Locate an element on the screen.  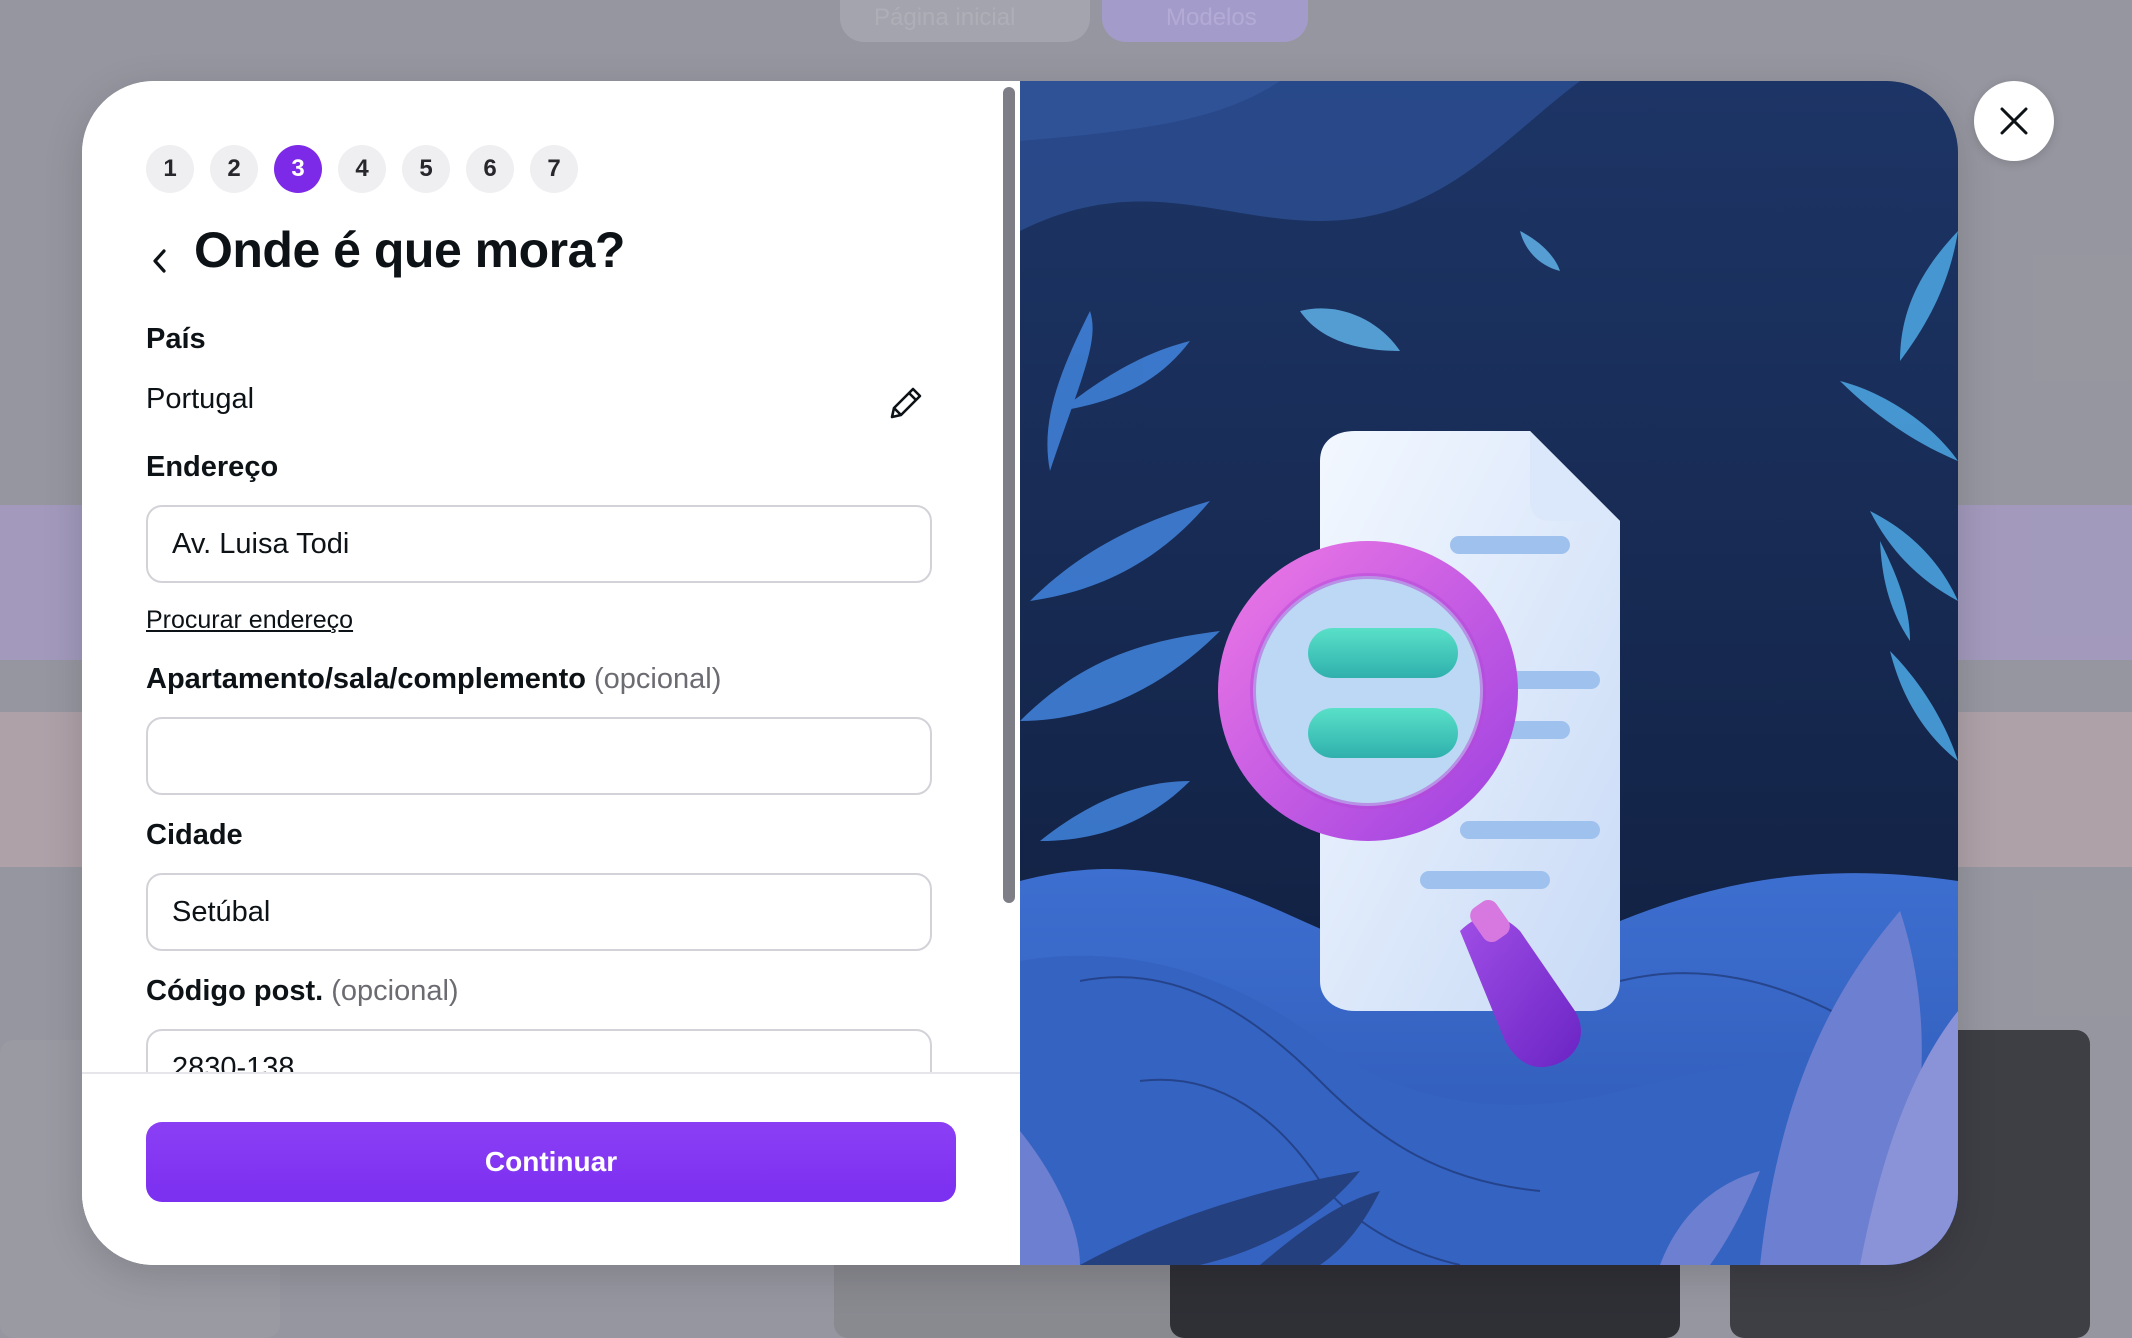
step-7: 7 is located at coordinates (554, 169).